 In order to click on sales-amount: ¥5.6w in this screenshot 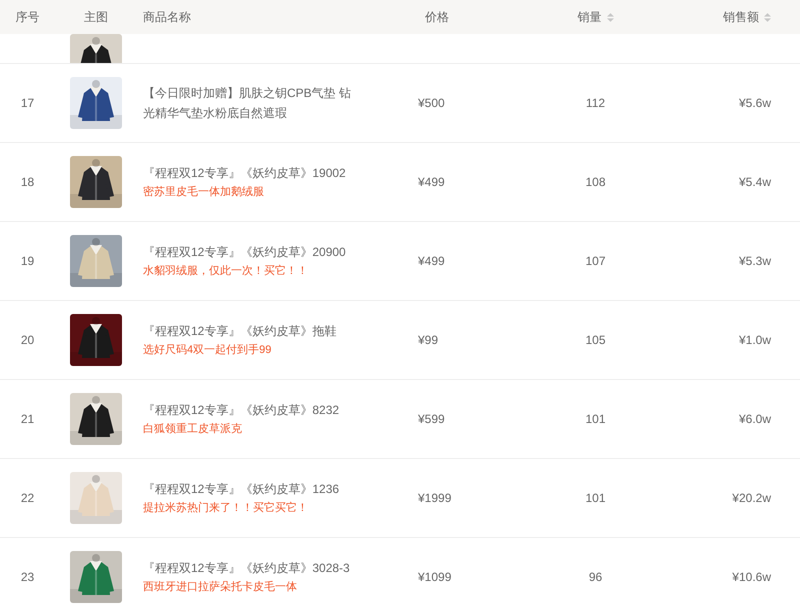, I will do `click(754, 103)`.